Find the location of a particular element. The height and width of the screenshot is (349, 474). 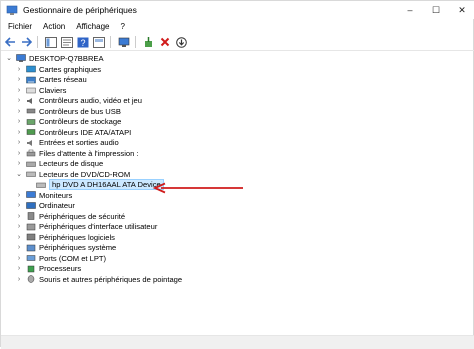

tree-item-lecteurs-disque: › Lecteurs de disque is located at coordinates (59, 164).